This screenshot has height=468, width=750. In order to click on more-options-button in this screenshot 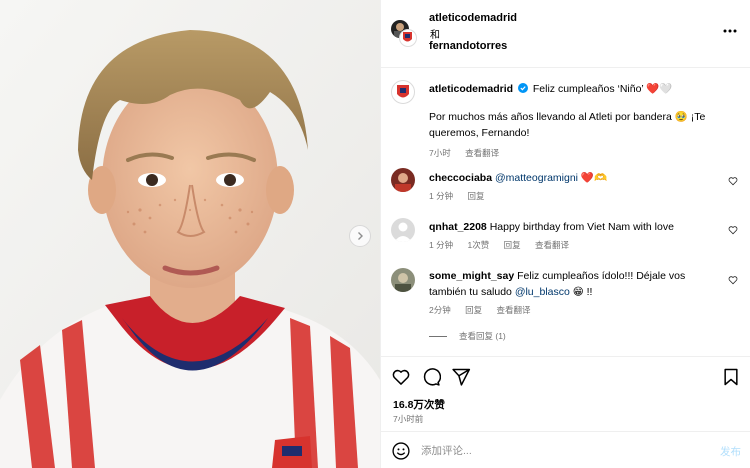, I will do `click(730, 29)`.